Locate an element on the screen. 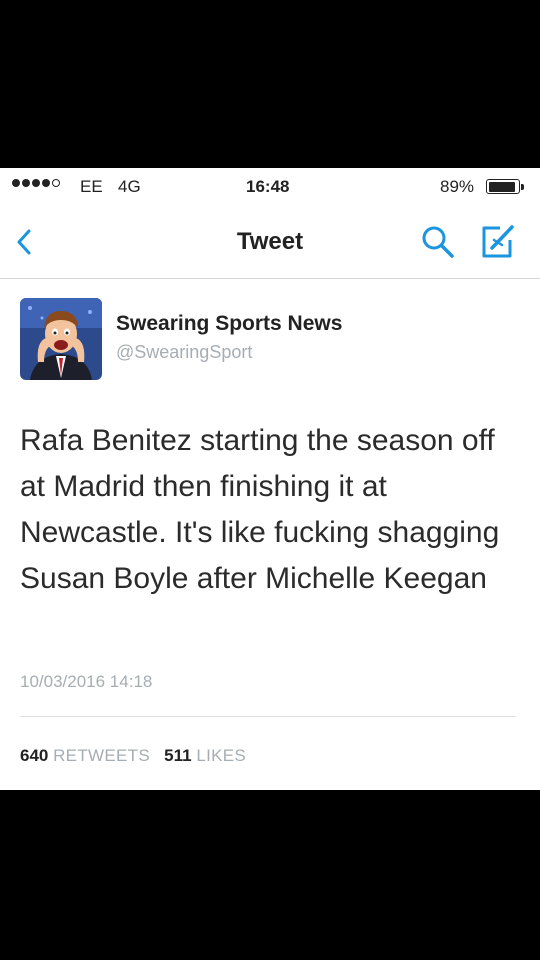 Image resolution: width=540 pixels, height=960 pixels. page-title: Tweet is located at coordinates (270, 241).